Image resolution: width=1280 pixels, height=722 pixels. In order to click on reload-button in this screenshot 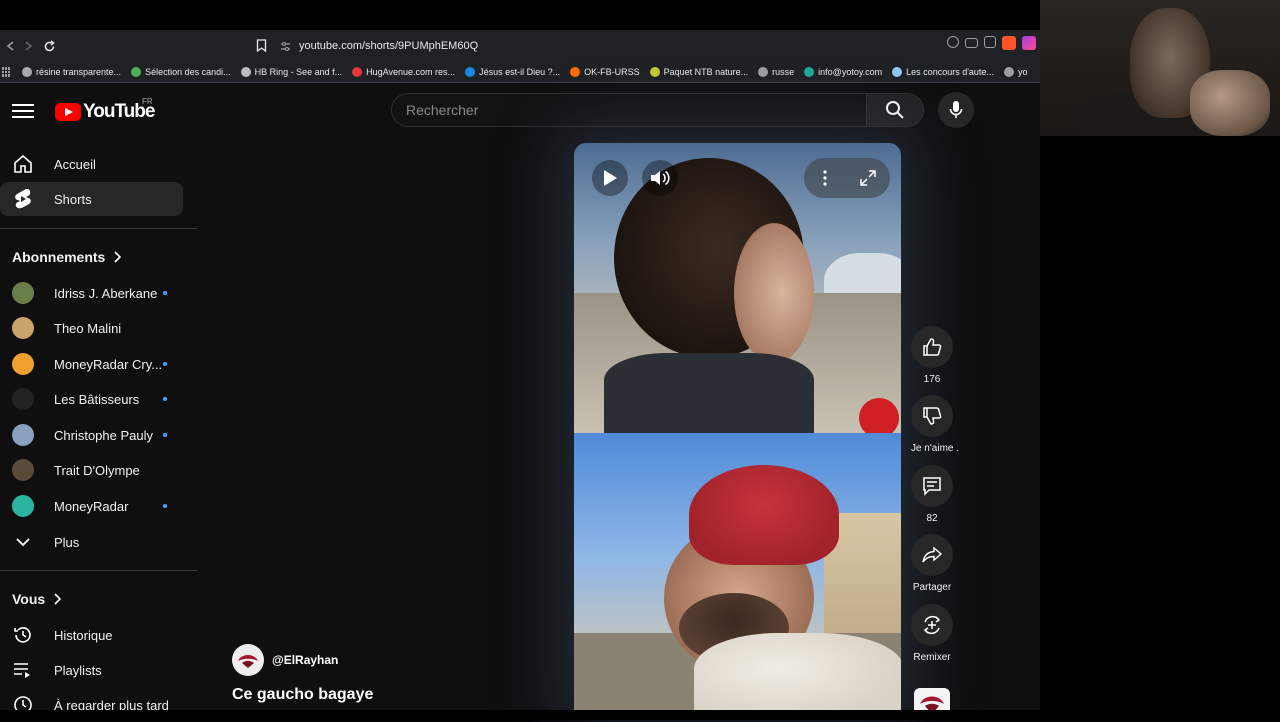, I will do `click(49, 46)`.